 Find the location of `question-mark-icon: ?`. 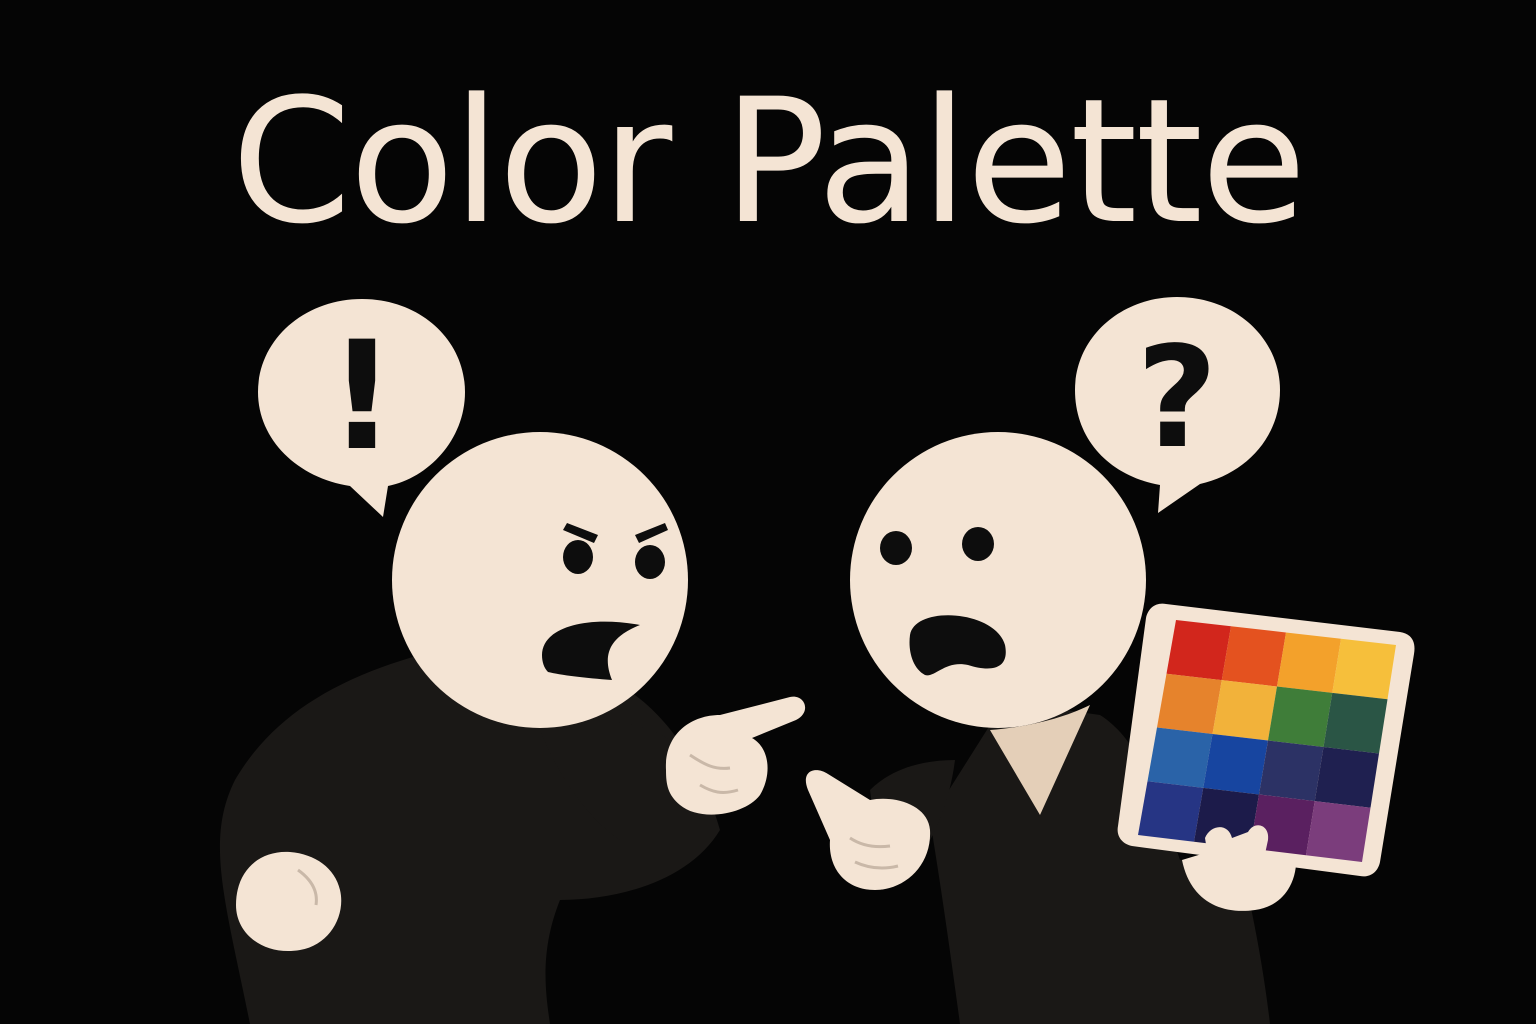

question-mark-icon: ? is located at coordinates (1176, 398).